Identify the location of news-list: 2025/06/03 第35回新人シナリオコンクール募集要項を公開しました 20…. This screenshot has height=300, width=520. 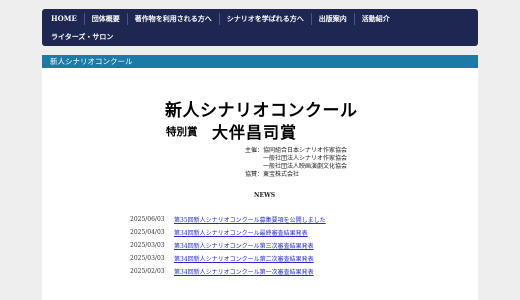
(280, 245).